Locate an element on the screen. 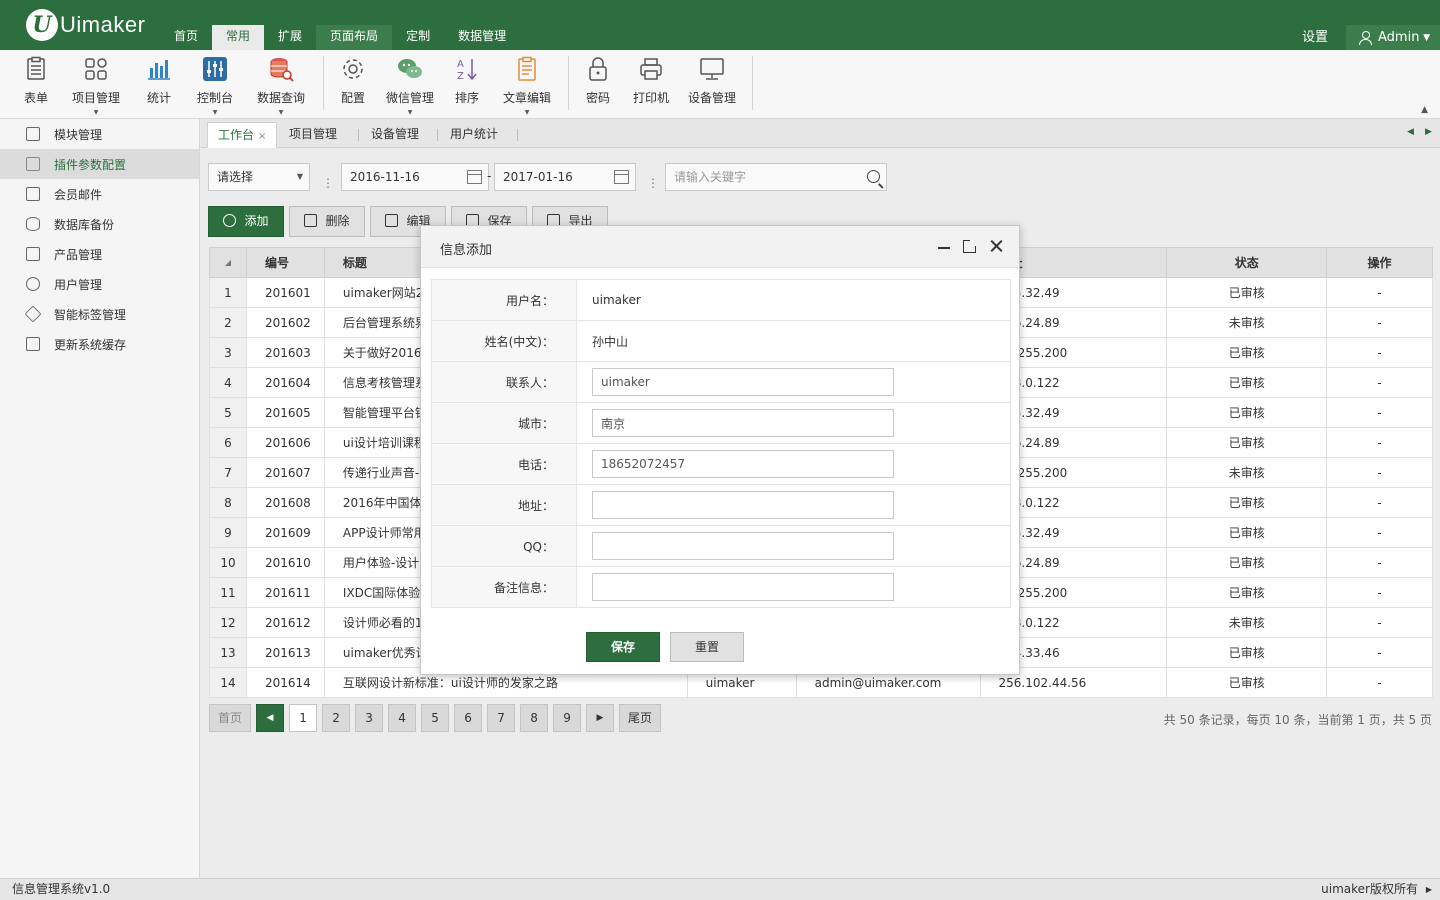 The image size is (1440, 900). tool-form: 表单 is located at coordinates (36, 81).